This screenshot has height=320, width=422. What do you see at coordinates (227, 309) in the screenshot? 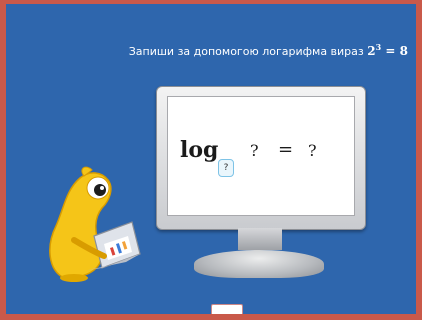
I see `check-button` at bounding box center [227, 309].